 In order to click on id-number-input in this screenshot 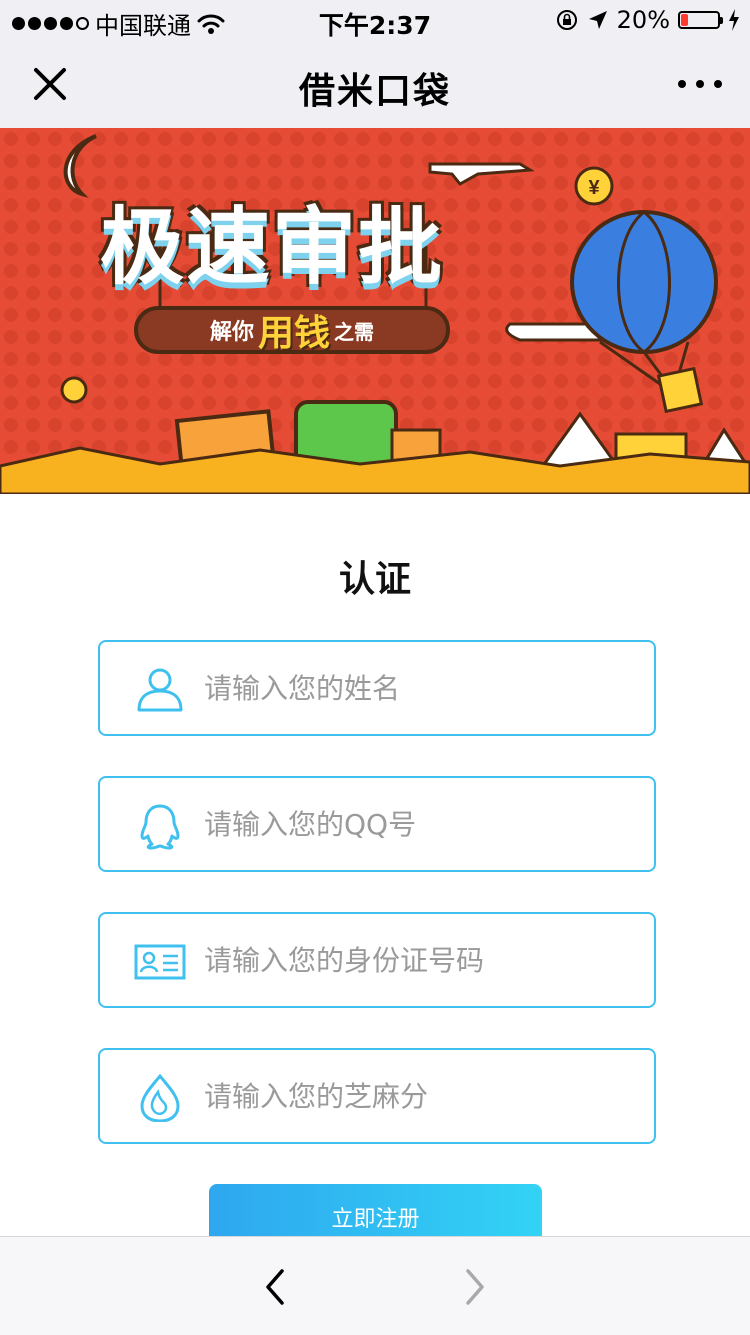, I will do `click(419, 960)`.